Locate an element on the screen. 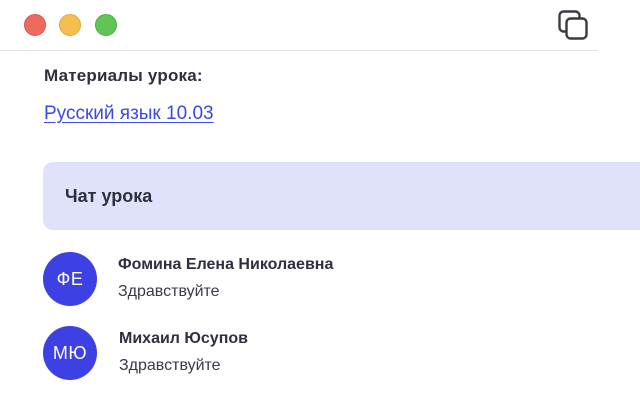  message-sender: Михаил Юсупов is located at coordinates (183, 338).